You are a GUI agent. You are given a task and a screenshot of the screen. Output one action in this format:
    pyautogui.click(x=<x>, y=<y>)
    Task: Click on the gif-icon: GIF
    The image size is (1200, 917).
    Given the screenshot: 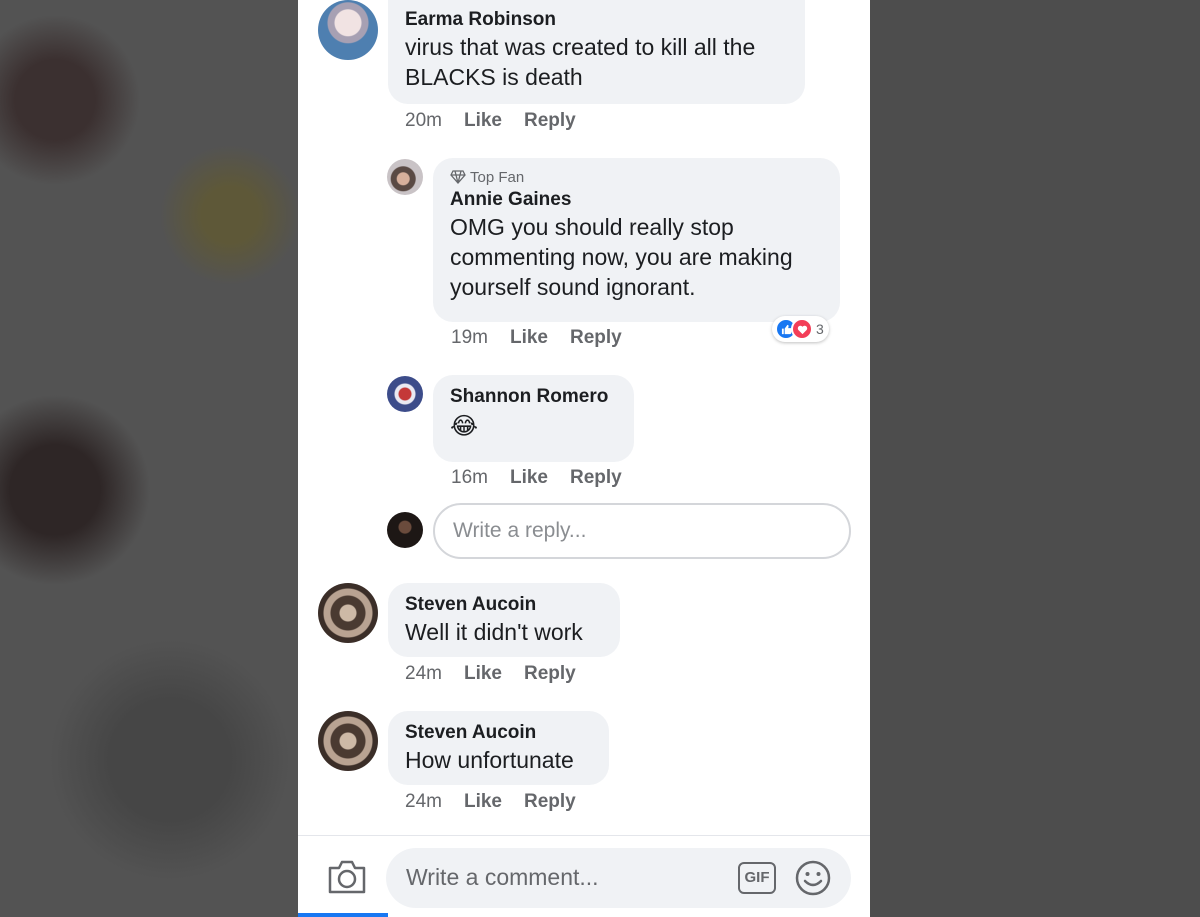 What is the action you would take?
    pyautogui.click(x=757, y=878)
    